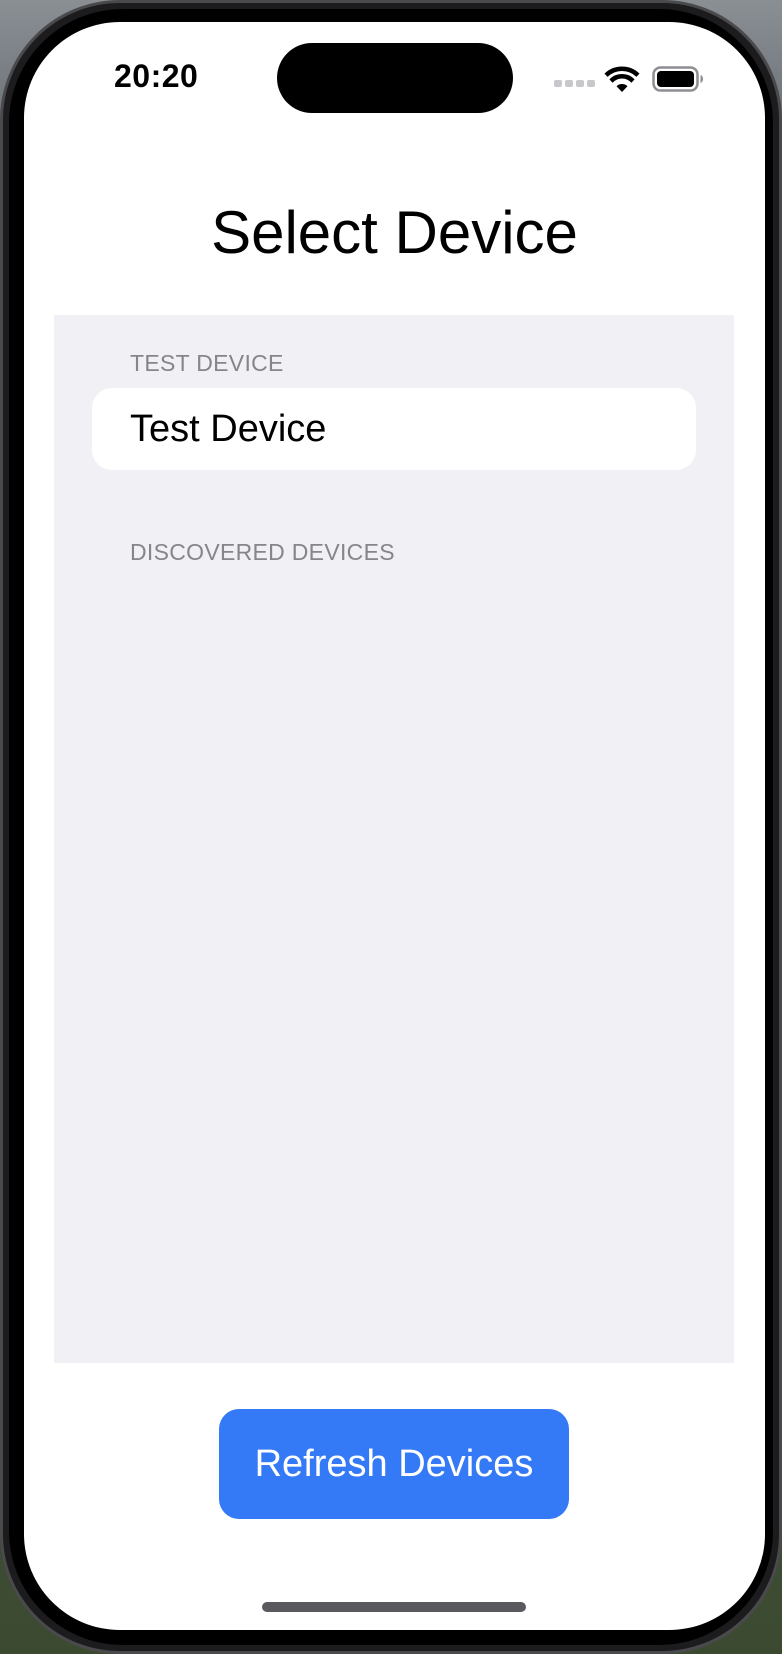 This screenshot has width=782, height=1654. Describe the element at coordinates (156, 76) in the screenshot. I see `status-bar-time: 20:20` at that location.